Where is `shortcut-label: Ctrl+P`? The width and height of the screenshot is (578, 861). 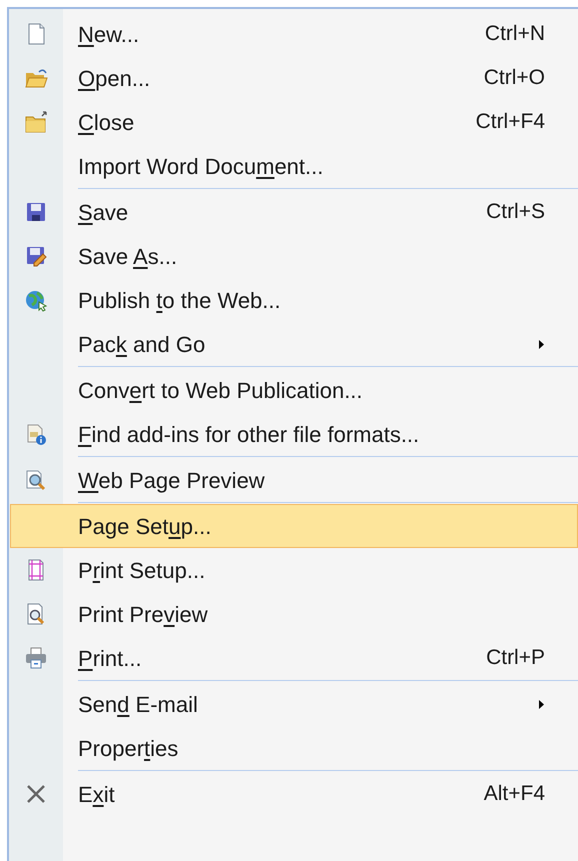
shortcut-label: Ctrl+P is located at coordinates (515, 658).